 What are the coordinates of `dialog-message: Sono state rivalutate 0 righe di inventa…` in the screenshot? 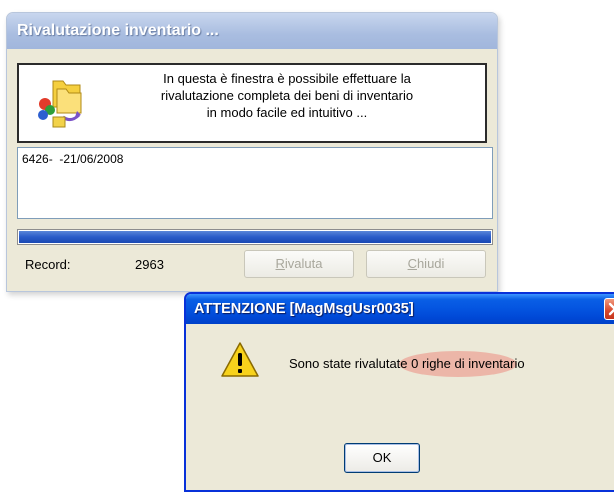 It's located at (407, 363).